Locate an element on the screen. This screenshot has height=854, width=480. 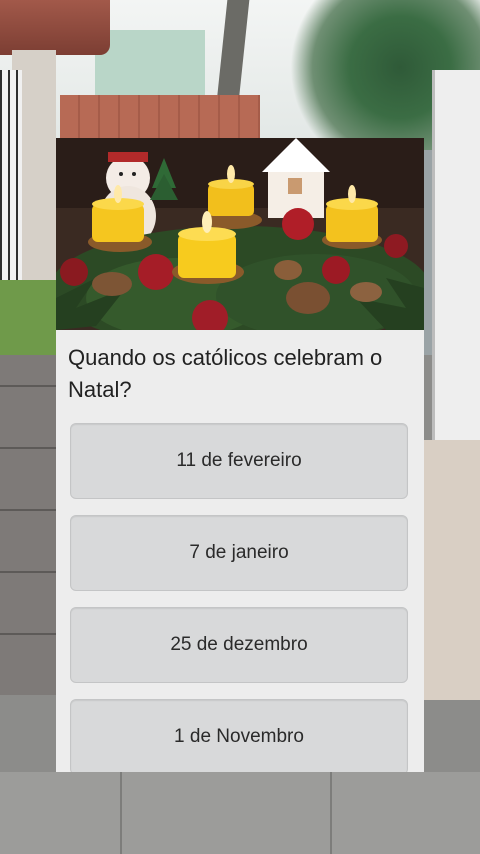
answer-option-label: 11 de fevereiro is located at coordinates (239, 460).